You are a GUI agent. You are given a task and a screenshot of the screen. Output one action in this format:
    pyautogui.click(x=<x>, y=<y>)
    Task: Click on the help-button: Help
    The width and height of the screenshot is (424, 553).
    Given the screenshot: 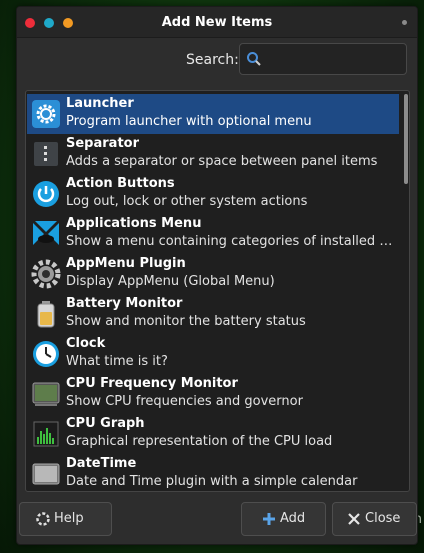 What is the action you would take?
    pyautogui.click(x=65, y=519)
    